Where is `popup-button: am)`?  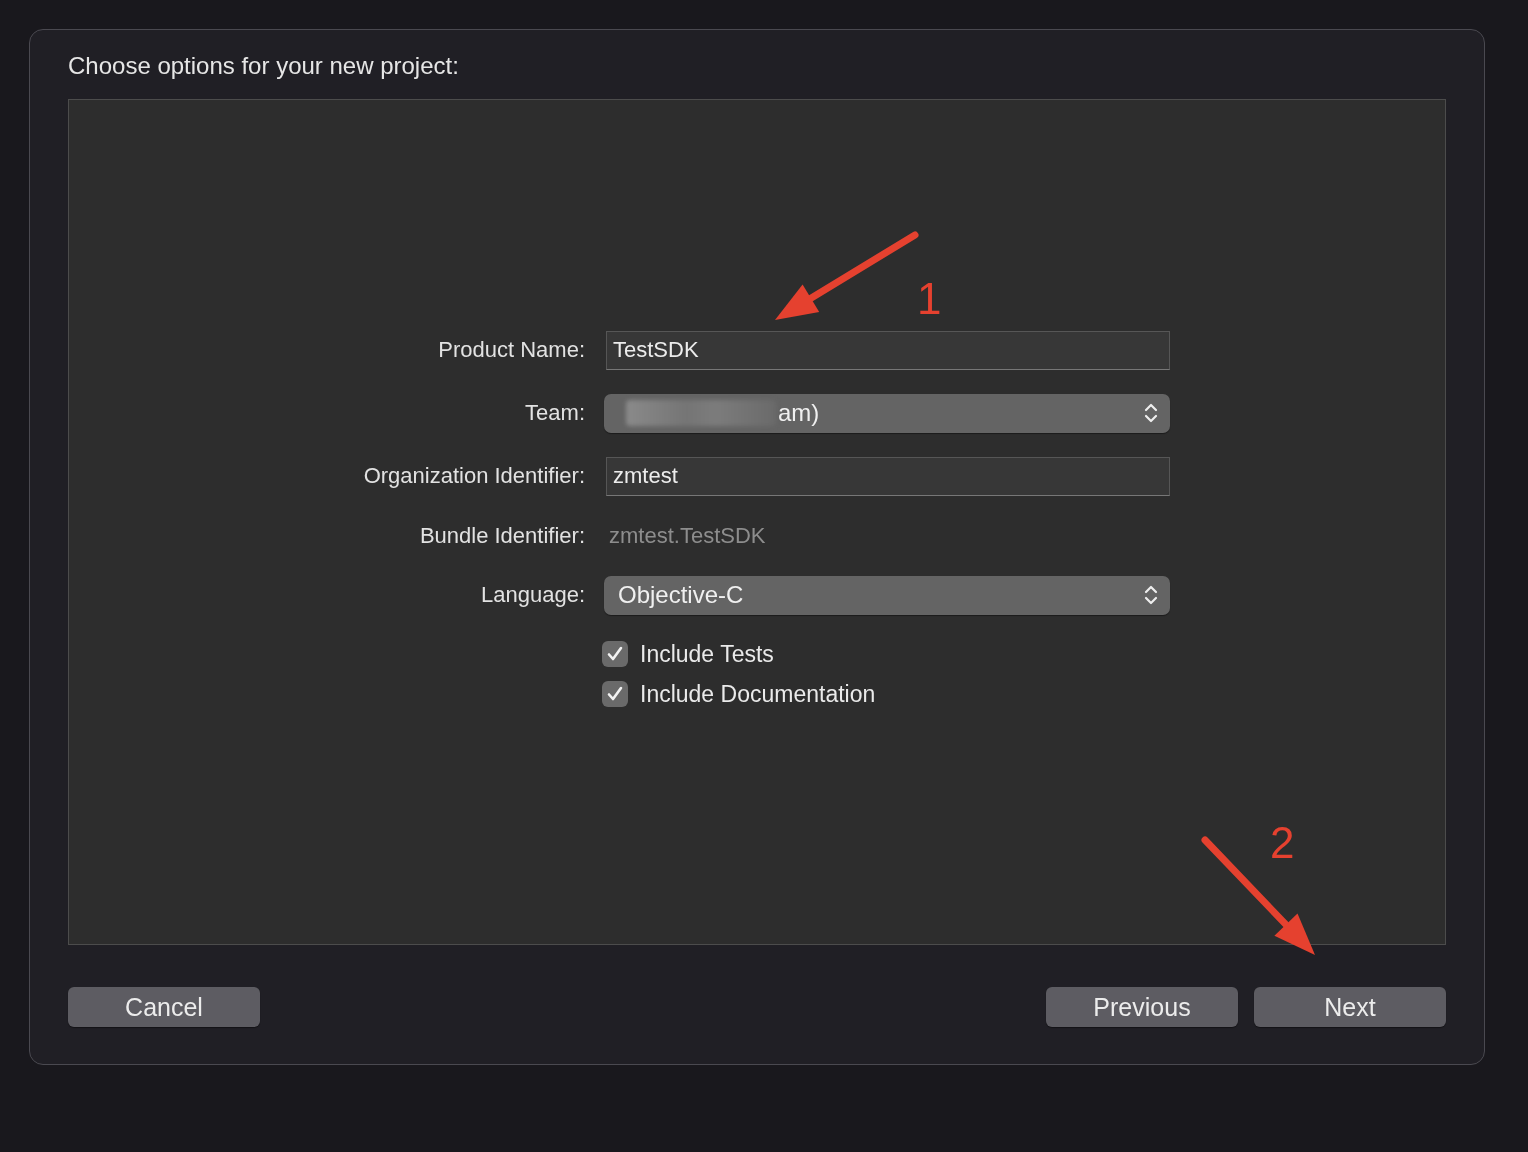
popup-button: am) is located at coordinates (887, 413).